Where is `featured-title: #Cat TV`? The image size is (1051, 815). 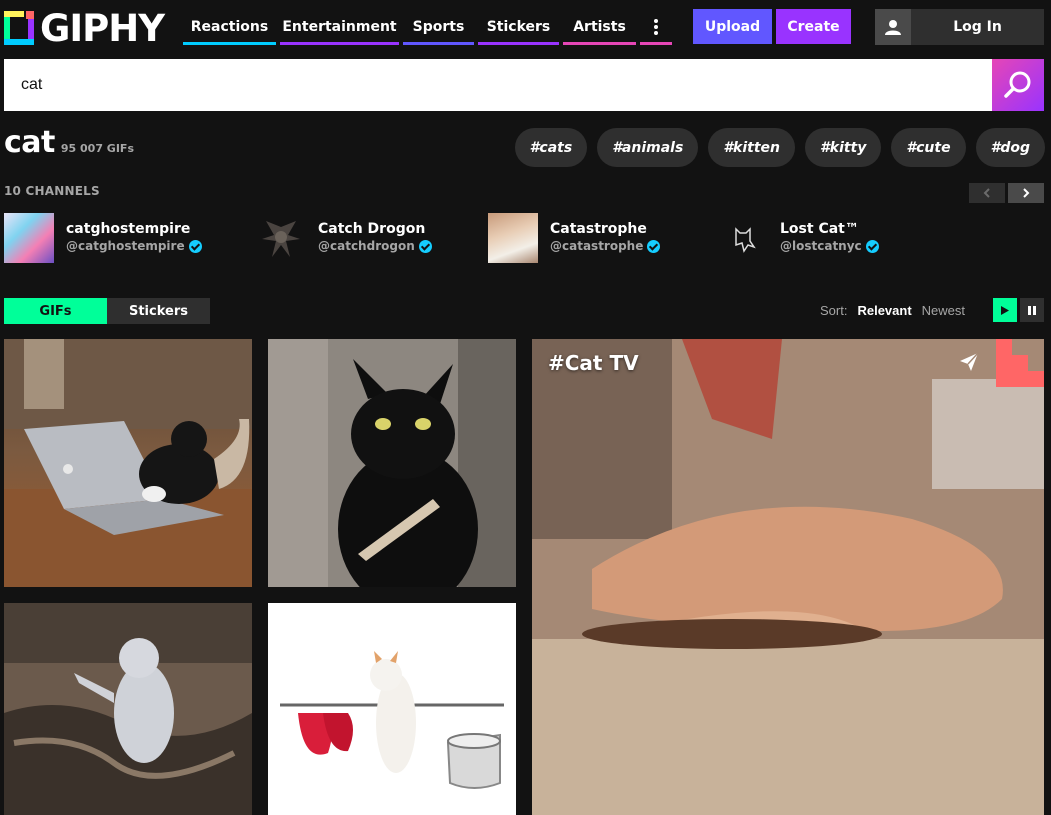 featured-title: #Cat TV is located at coordinates (593, 363).